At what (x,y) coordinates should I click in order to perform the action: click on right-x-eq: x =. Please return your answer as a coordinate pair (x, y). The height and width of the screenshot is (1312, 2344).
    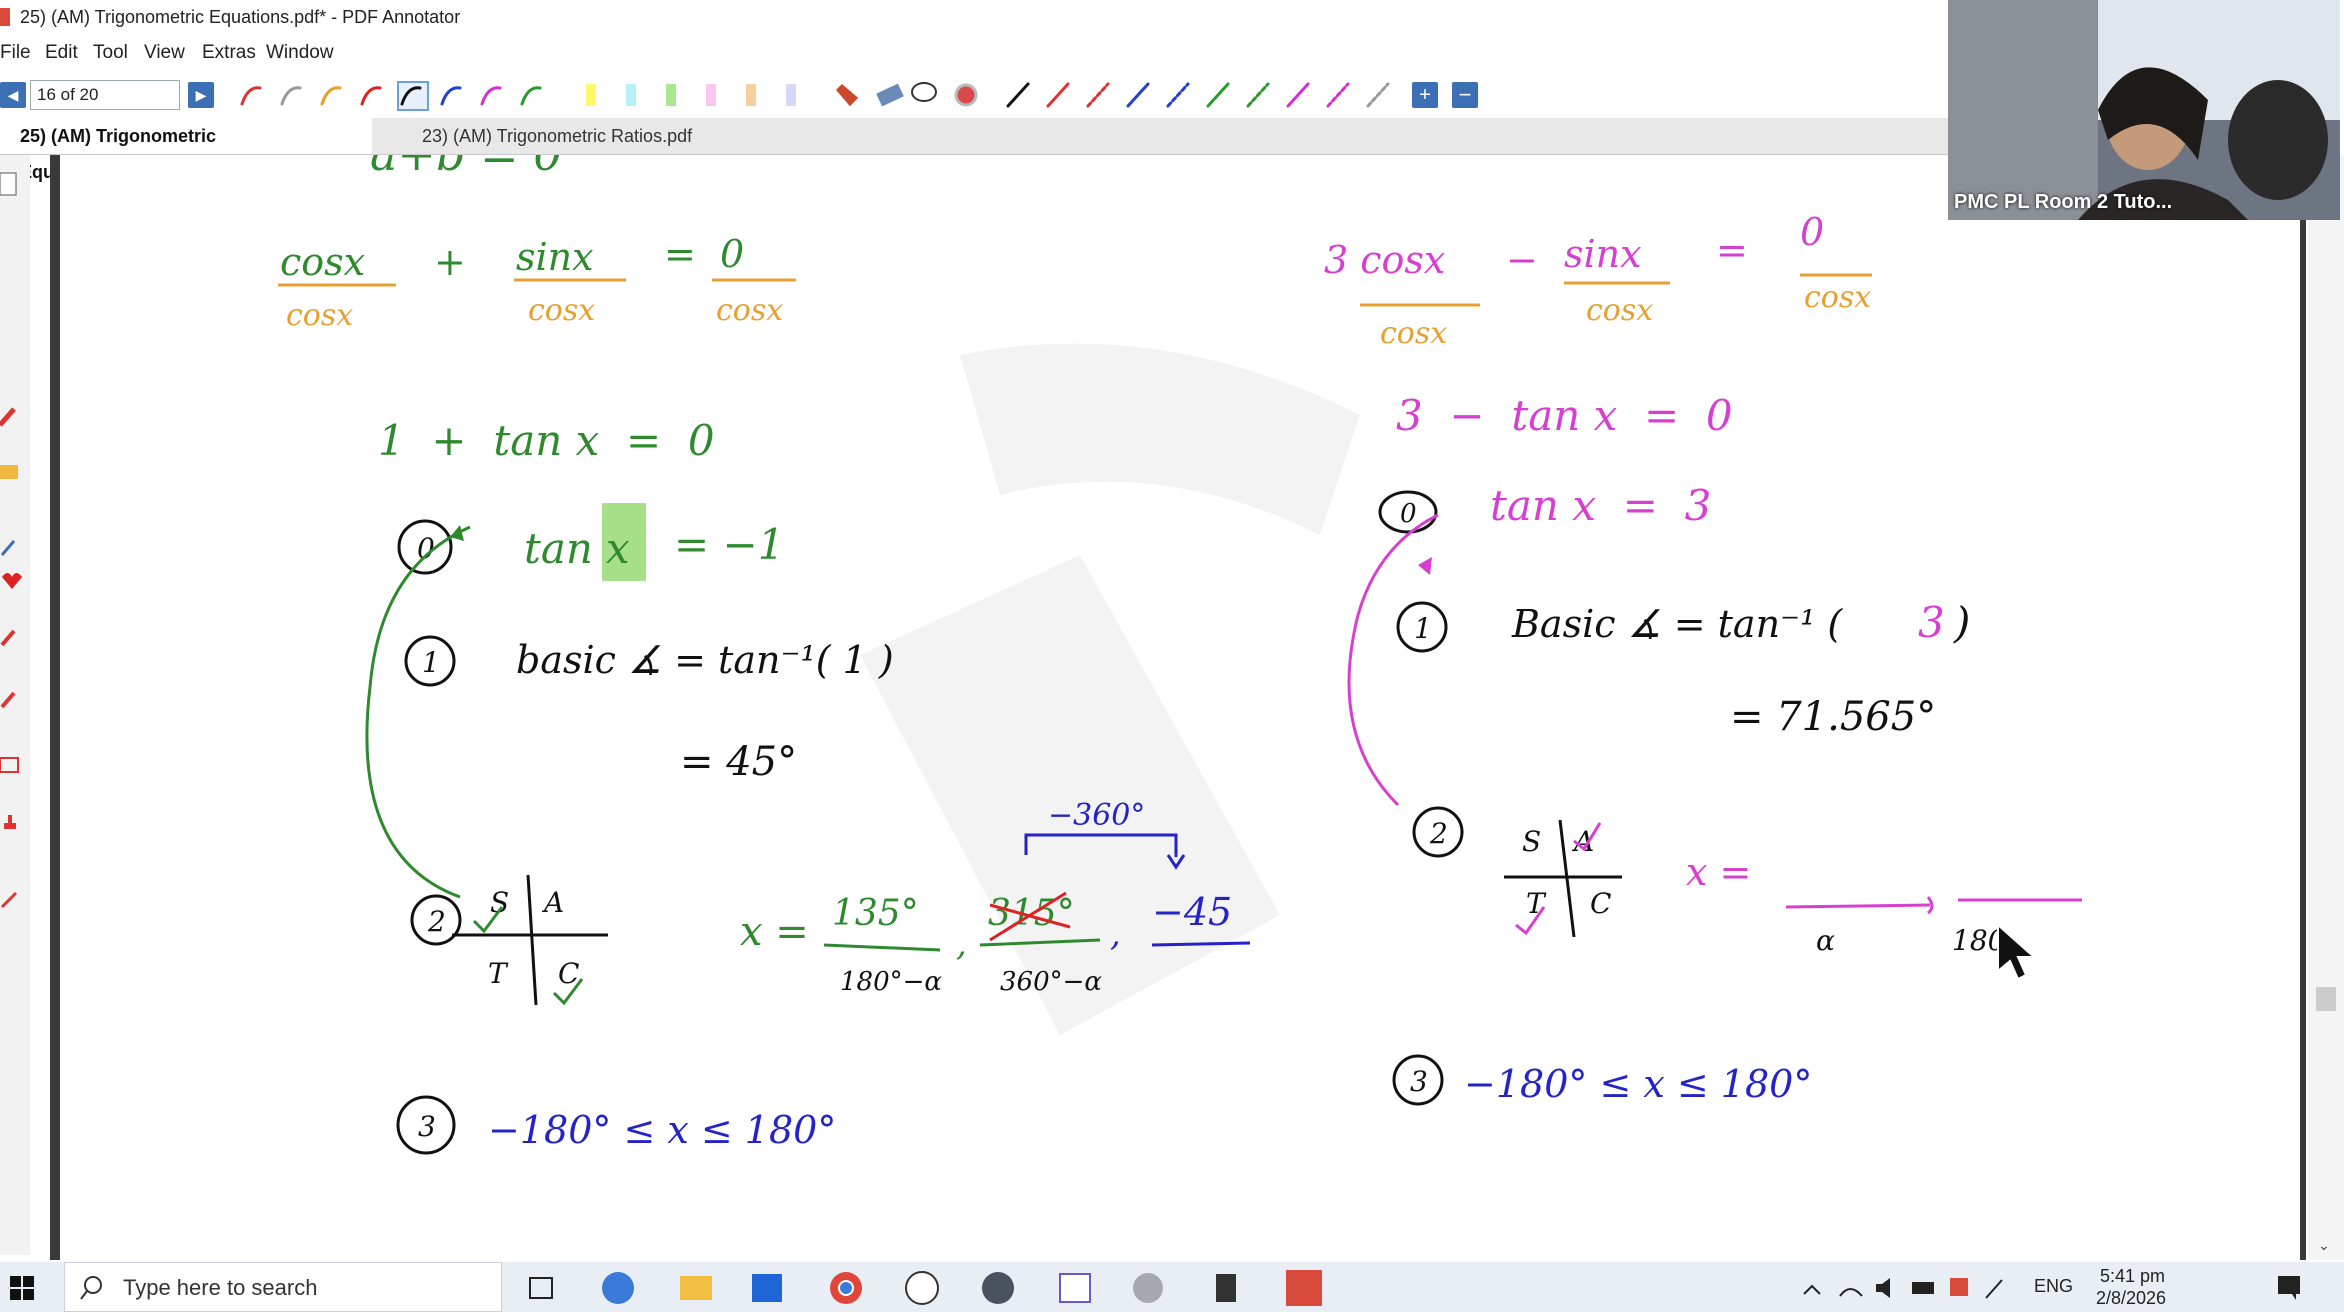
    Looking at the image, I should click on (1718, 872).